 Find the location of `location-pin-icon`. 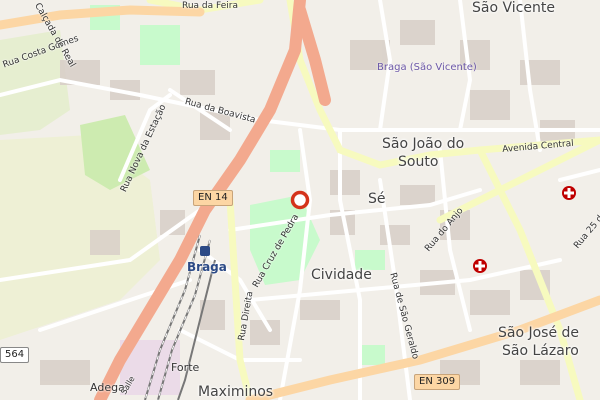

location-pin-icon is located at coordinates (300, 200).